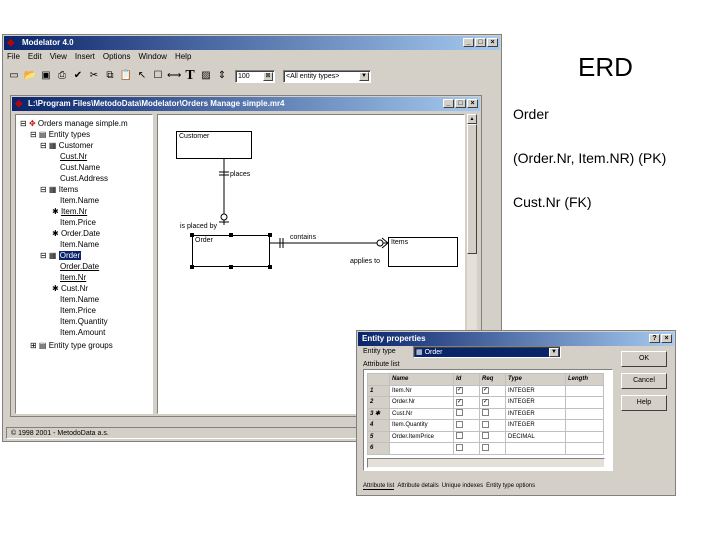 The image size is (720, 540). I want to click on copy-icon: ⧉, so click(110, 76).